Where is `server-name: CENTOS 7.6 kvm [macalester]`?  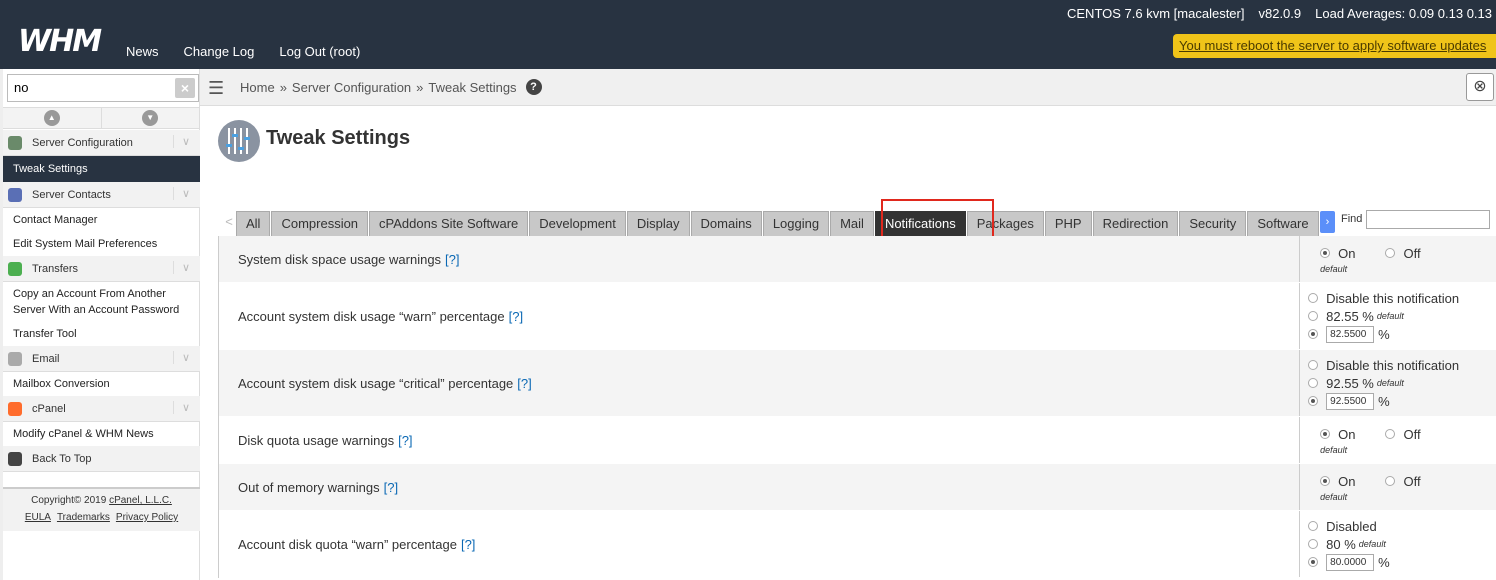 server-name: CENTOS 7.6 kvm [macalester] is located at coordinates (1156, 13).